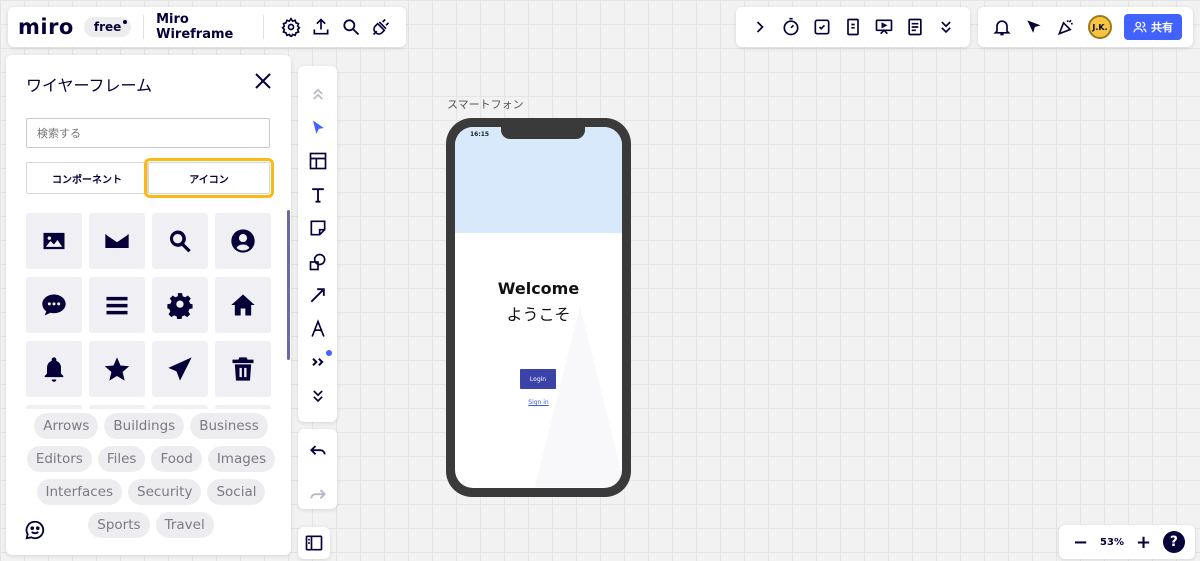 This screenshot has height=561, width=1200. I want to click on icon-grid, so click(151, 311).